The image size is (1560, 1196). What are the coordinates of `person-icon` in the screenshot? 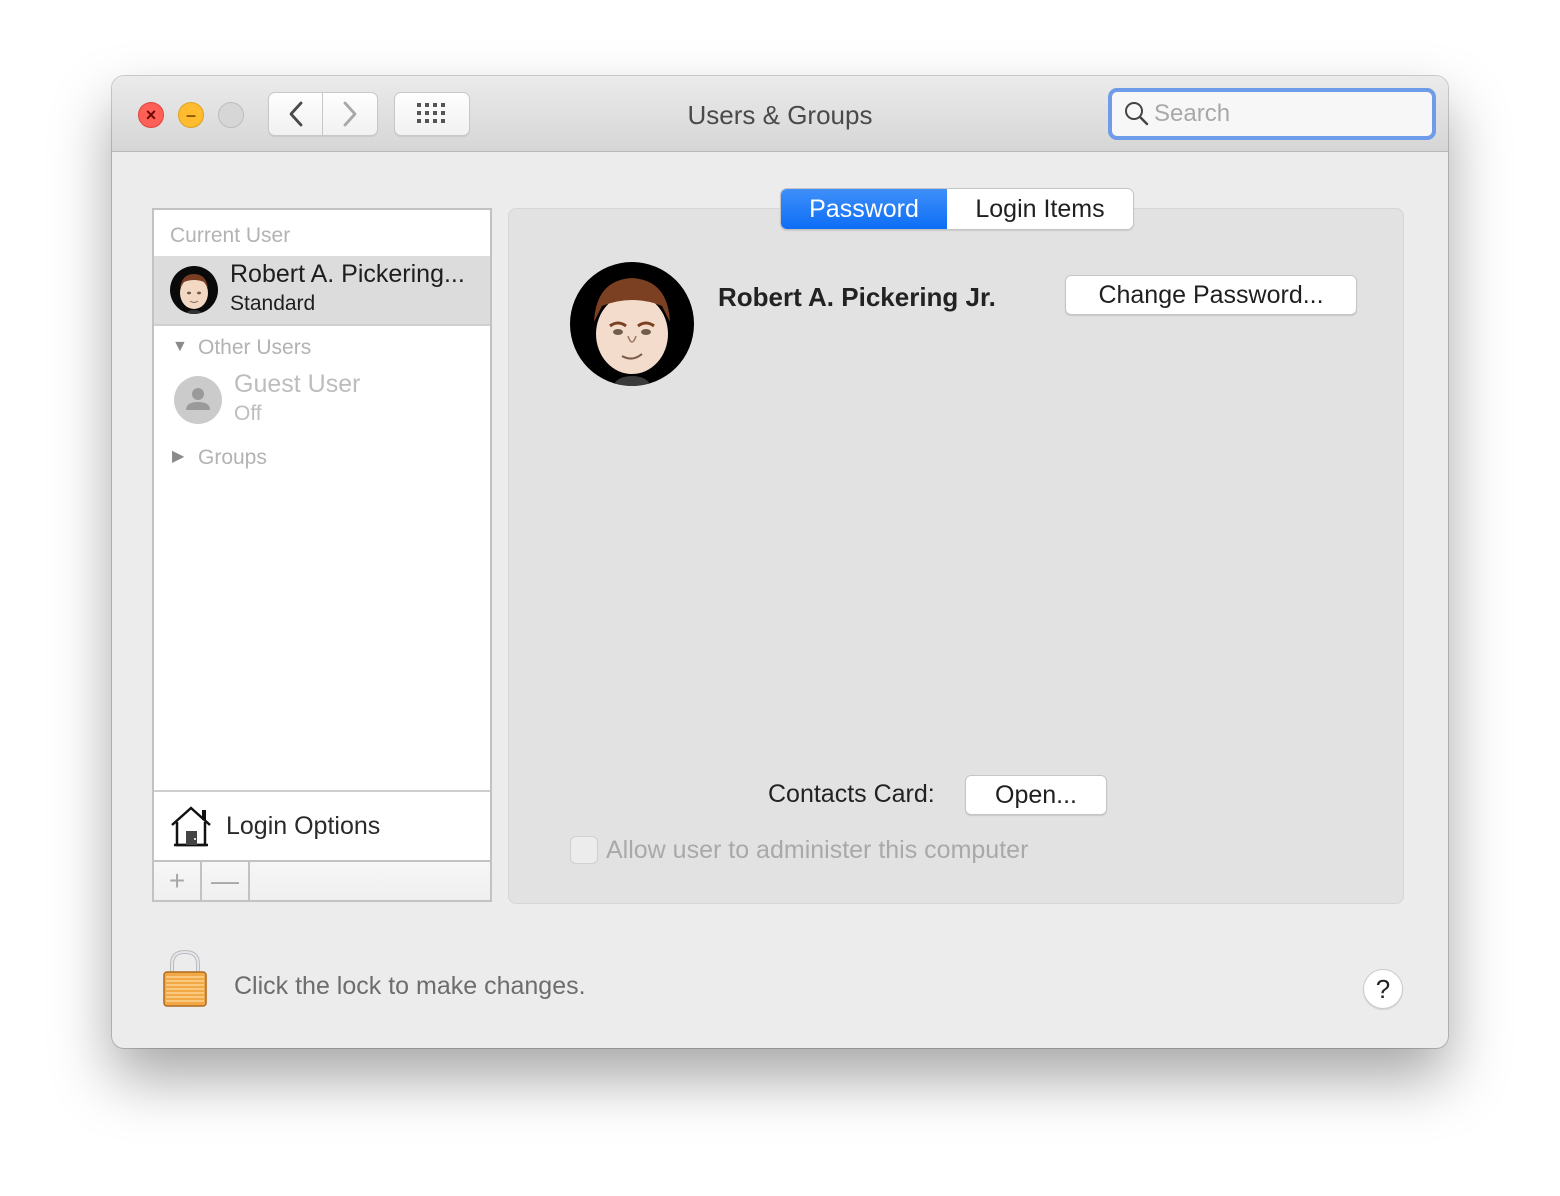 It's located at (198, 399).